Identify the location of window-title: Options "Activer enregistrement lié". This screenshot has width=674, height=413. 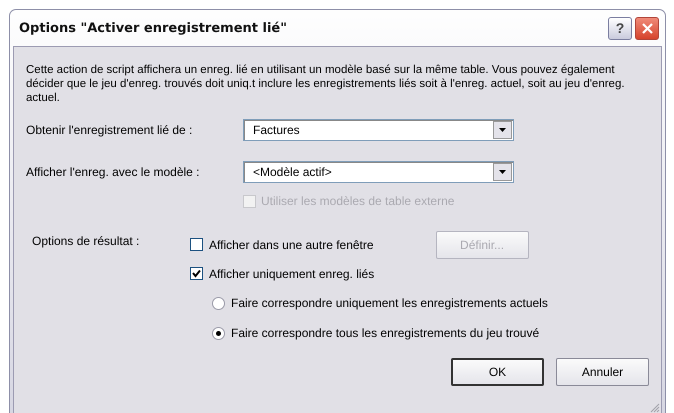
(153, 28).